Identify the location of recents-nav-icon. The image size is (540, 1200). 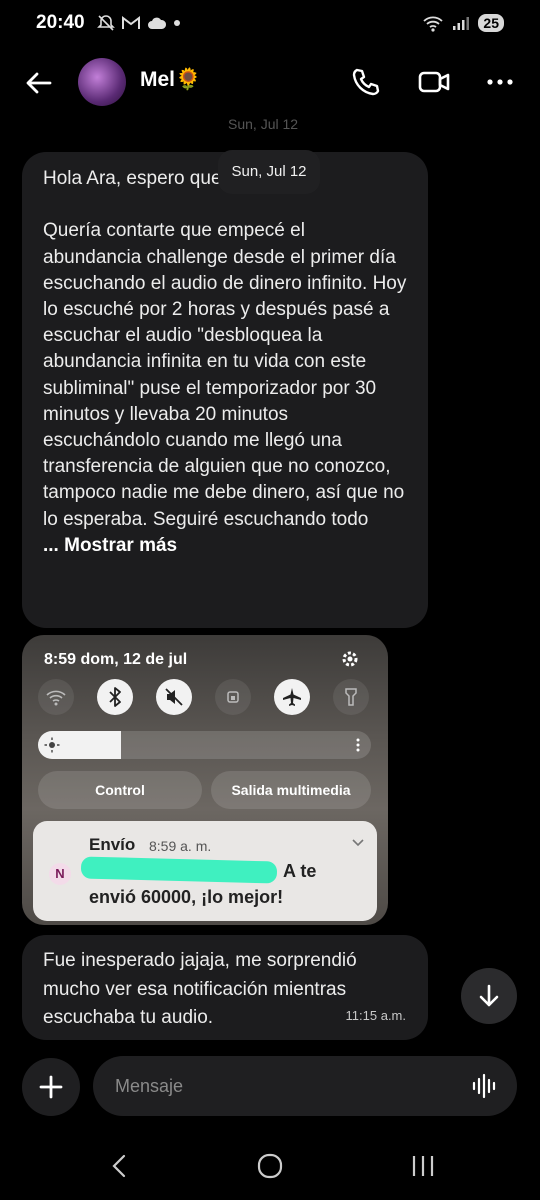
(423, 1166).